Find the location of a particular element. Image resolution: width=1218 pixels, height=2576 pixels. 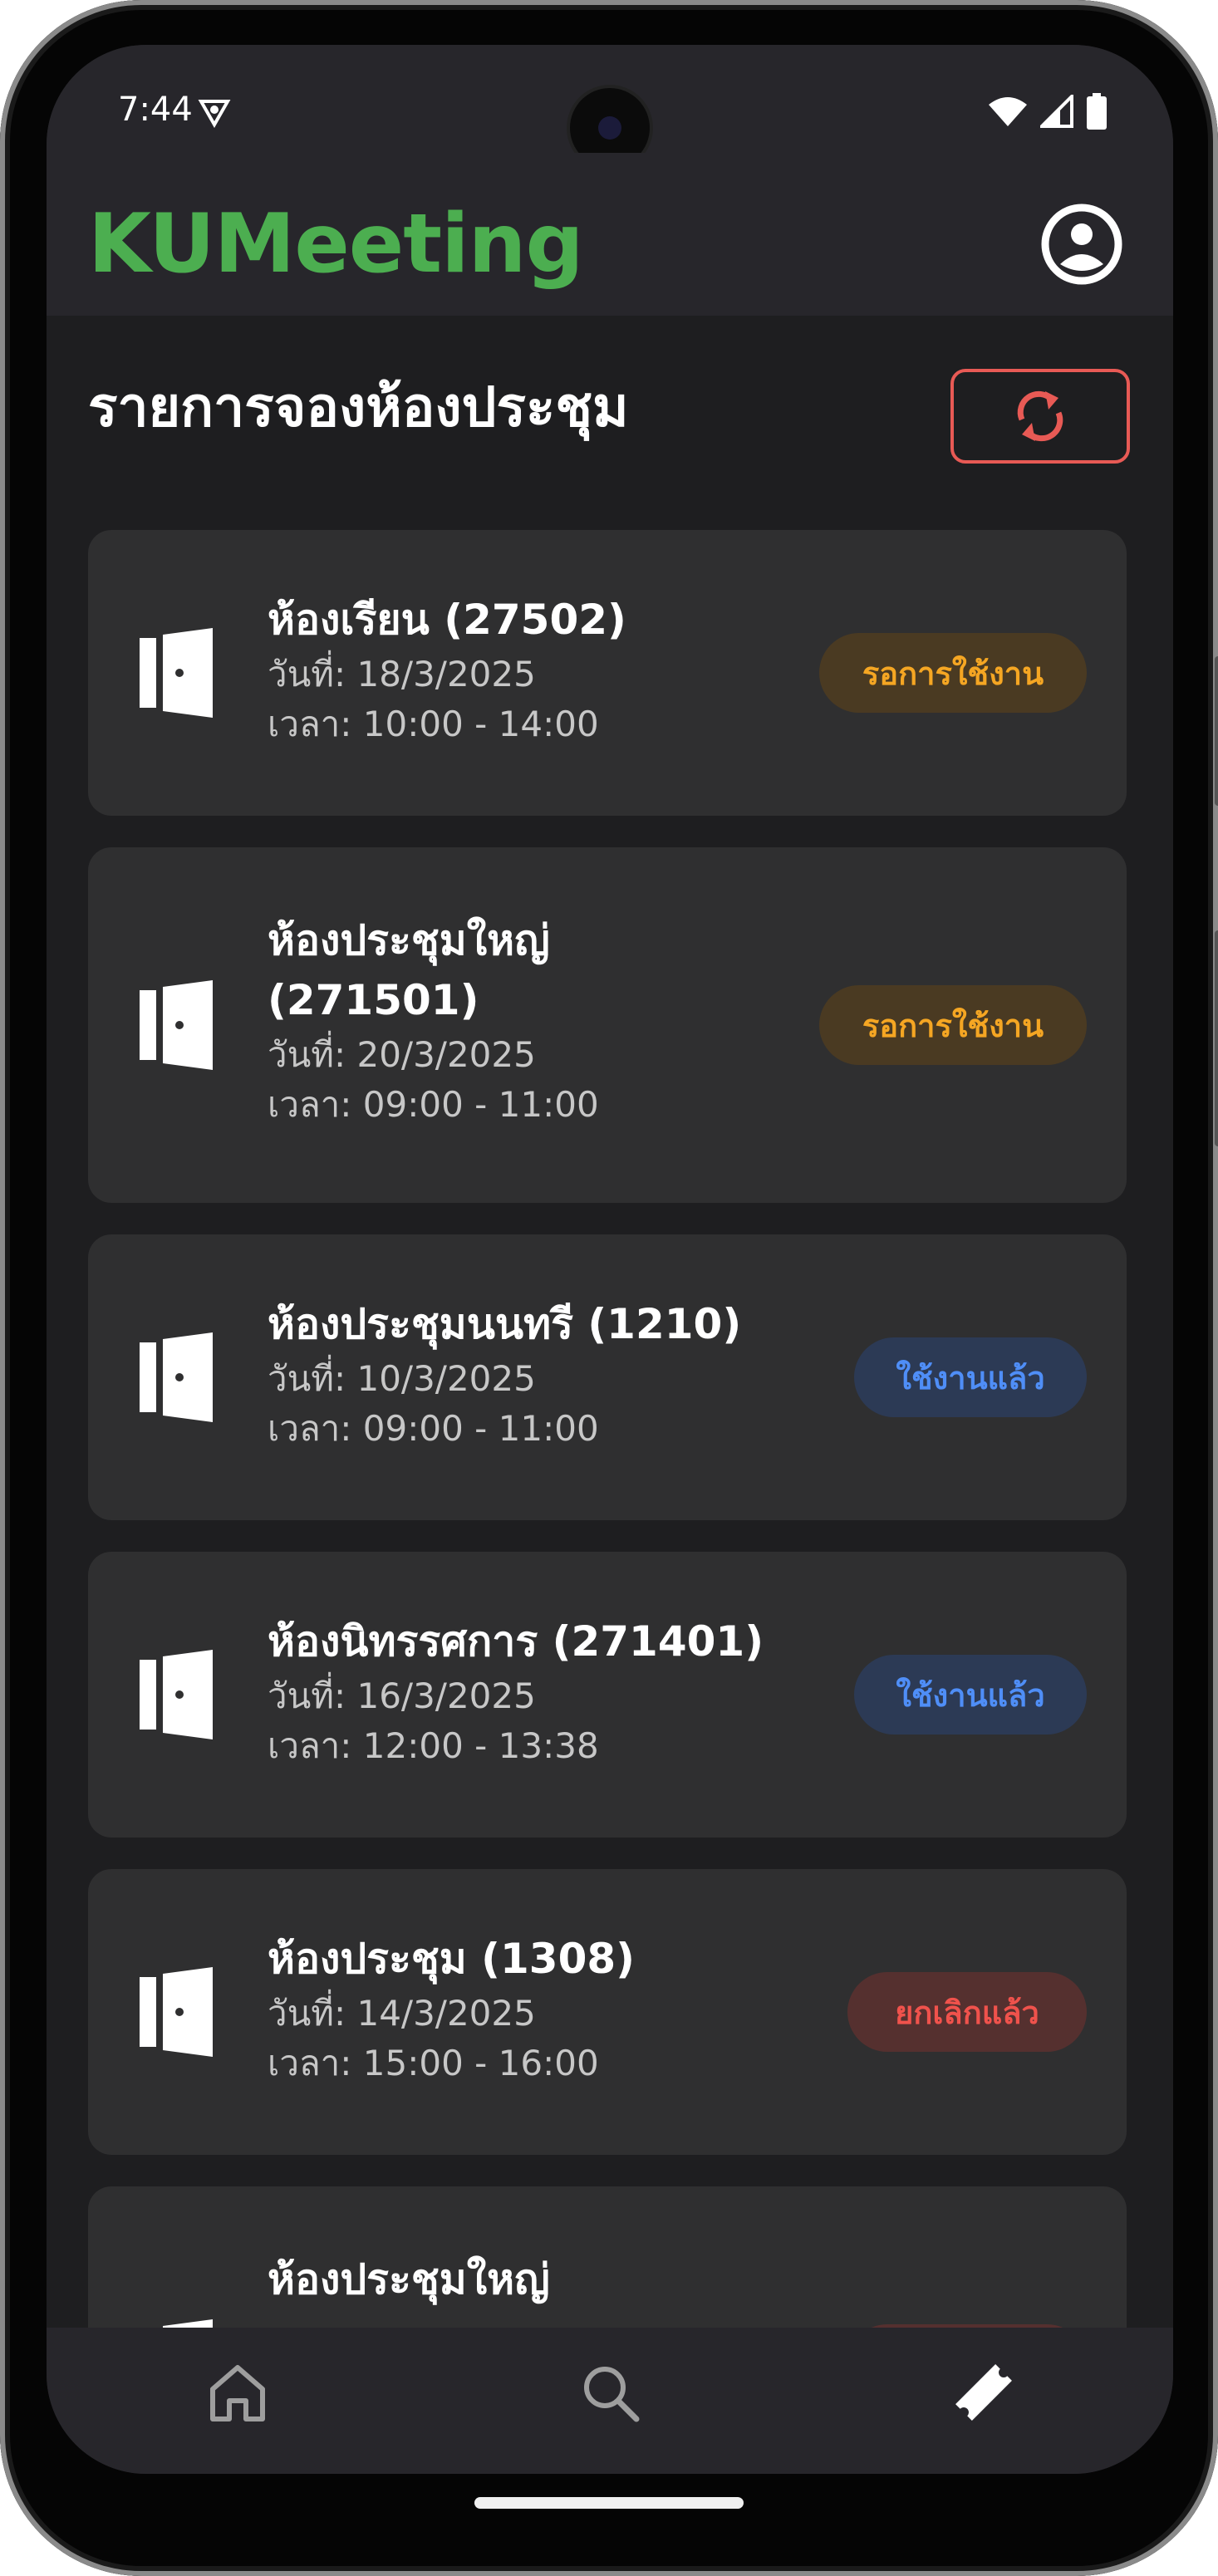

profile-icon is located at coordinates (1081, 244).